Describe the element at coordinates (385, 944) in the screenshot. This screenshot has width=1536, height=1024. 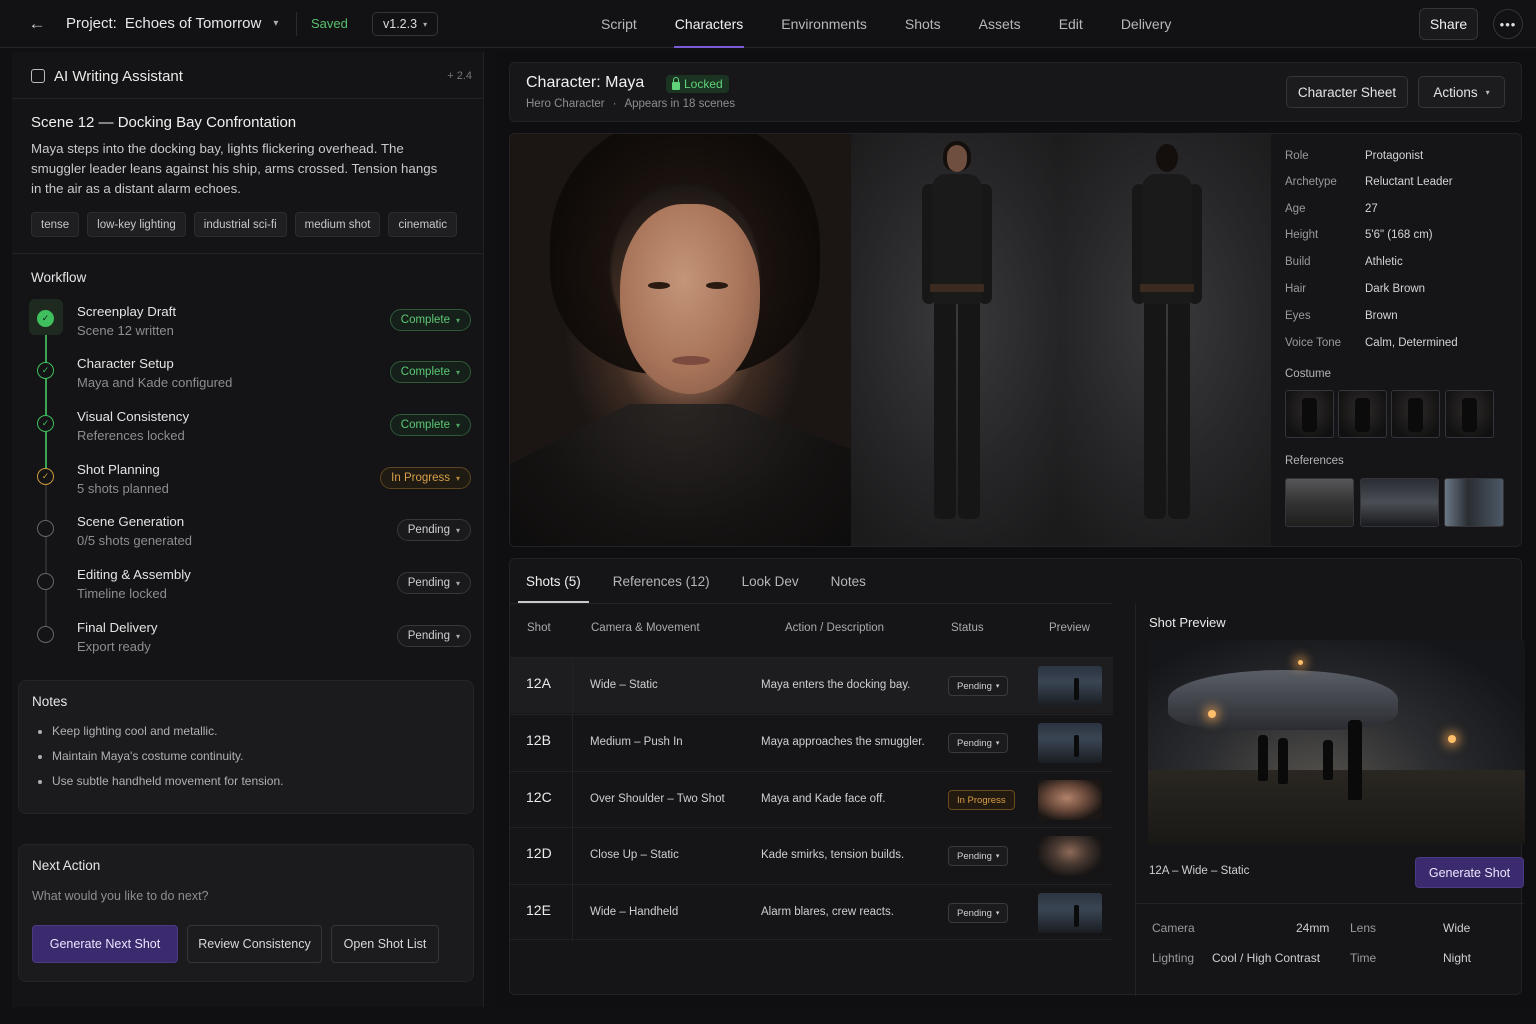
I see `open-shot-list-button: Open Shot List` at that location.